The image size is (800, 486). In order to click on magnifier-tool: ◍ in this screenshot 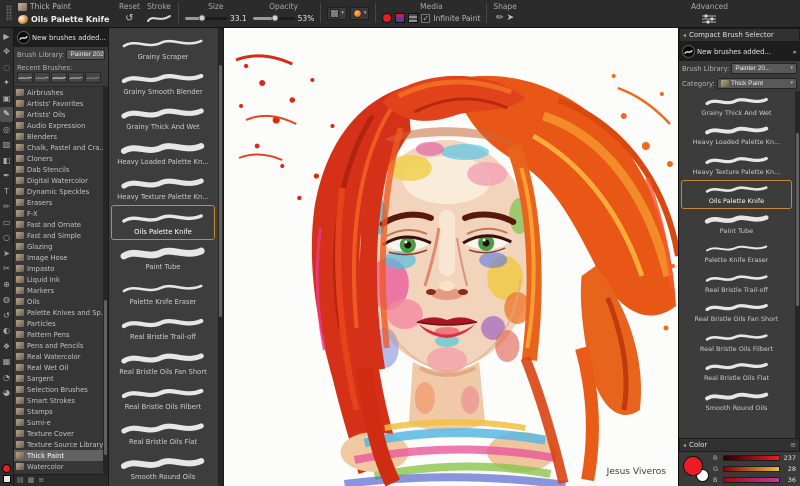, I will do `click(6, 301)`.